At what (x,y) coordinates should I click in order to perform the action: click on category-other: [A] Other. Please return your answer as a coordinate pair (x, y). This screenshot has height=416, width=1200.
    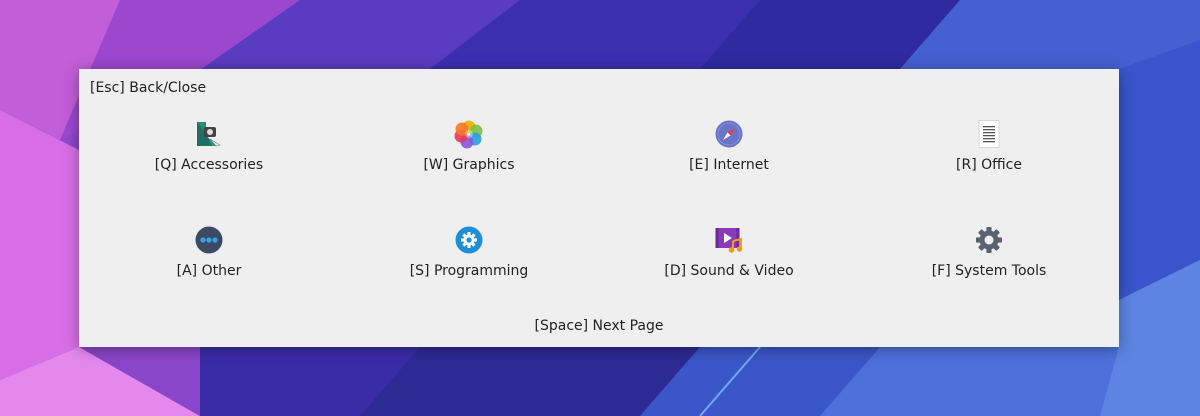
    Looking at the image, I should click on (209, 278).